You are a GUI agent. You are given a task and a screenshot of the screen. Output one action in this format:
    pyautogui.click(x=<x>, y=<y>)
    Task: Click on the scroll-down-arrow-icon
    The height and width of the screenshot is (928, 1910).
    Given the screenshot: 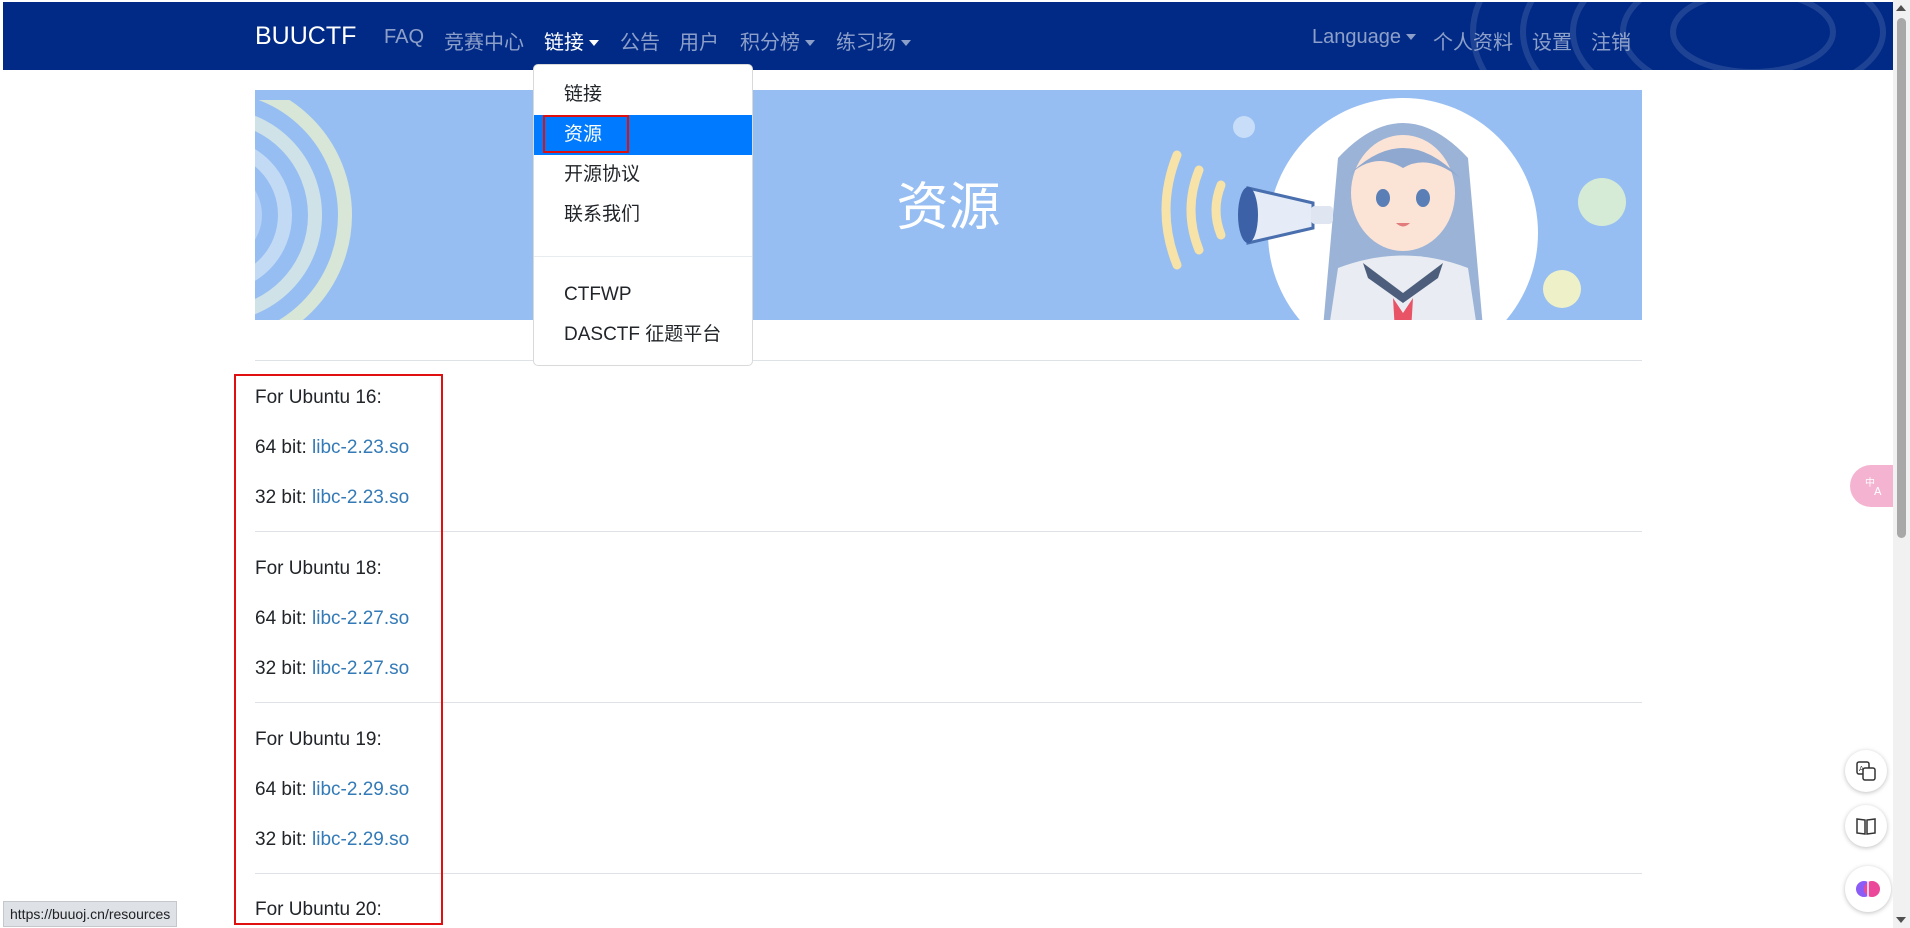 What is the action you would take?
    pyautogui.click(x=1901, y=920)
    